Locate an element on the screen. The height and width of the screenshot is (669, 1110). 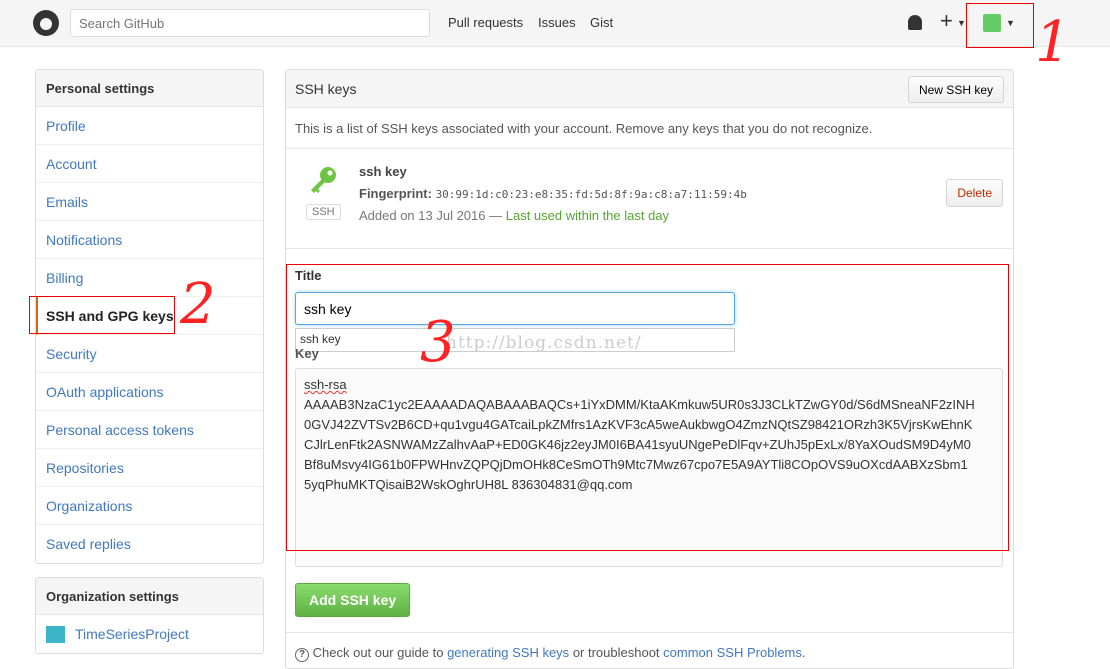
page-title: SSH keys is located at coordinates (649, 89).